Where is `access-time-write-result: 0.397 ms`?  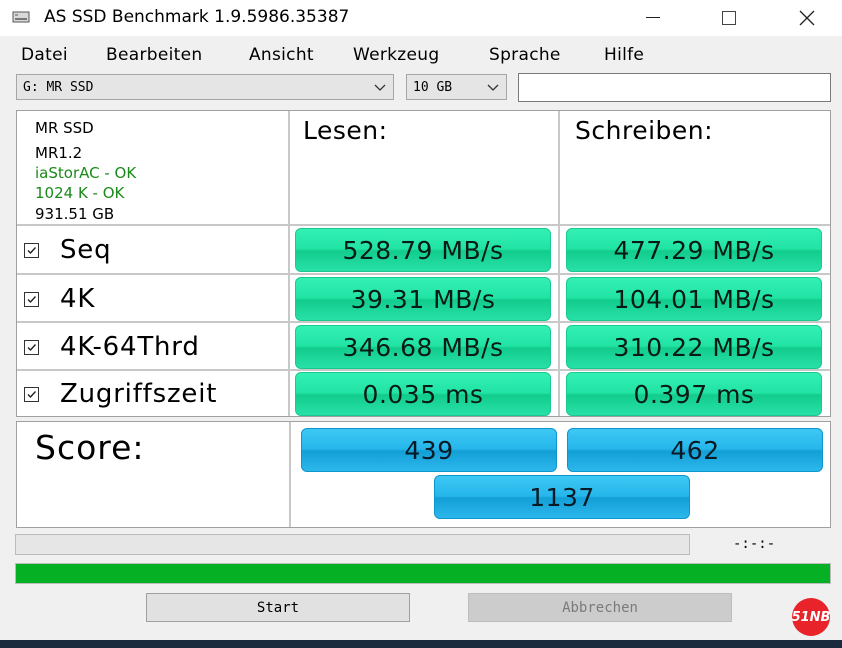 access-time-write-result: 0.397 ms is located at coordinates (694, 394).